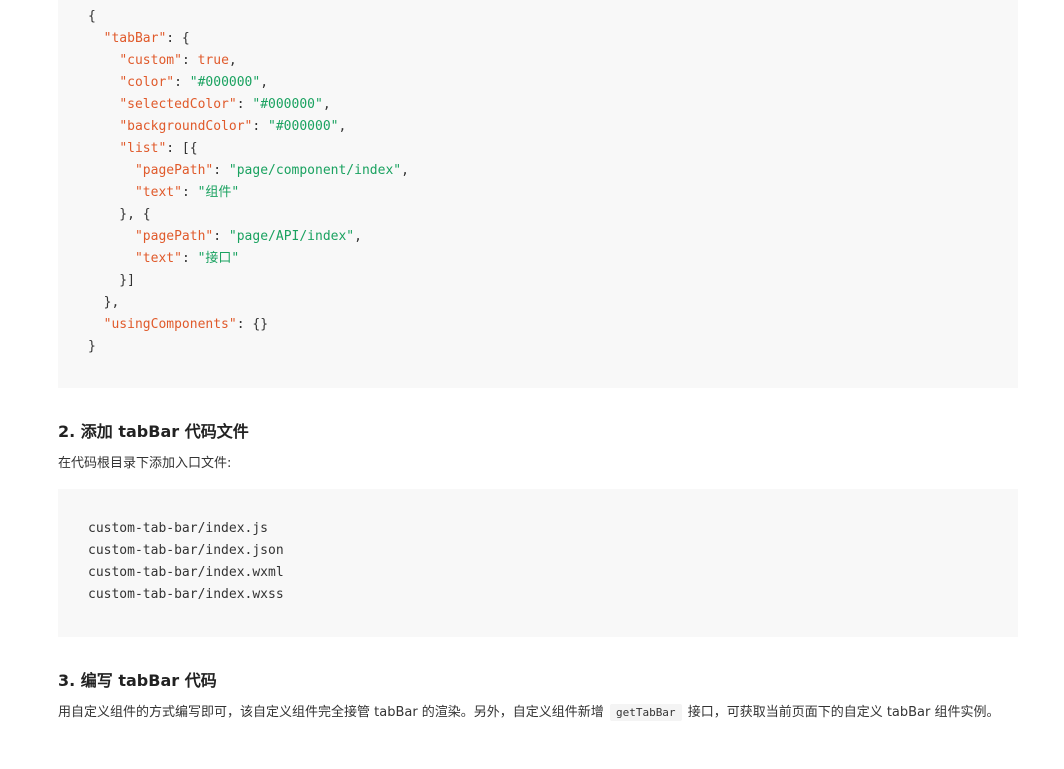 This screenshot has width=1064, height=769. Describe the element at coordinates (553, 171) in the screenshot. I see `code-line: "pagePath": "page/component/index",` at that location.